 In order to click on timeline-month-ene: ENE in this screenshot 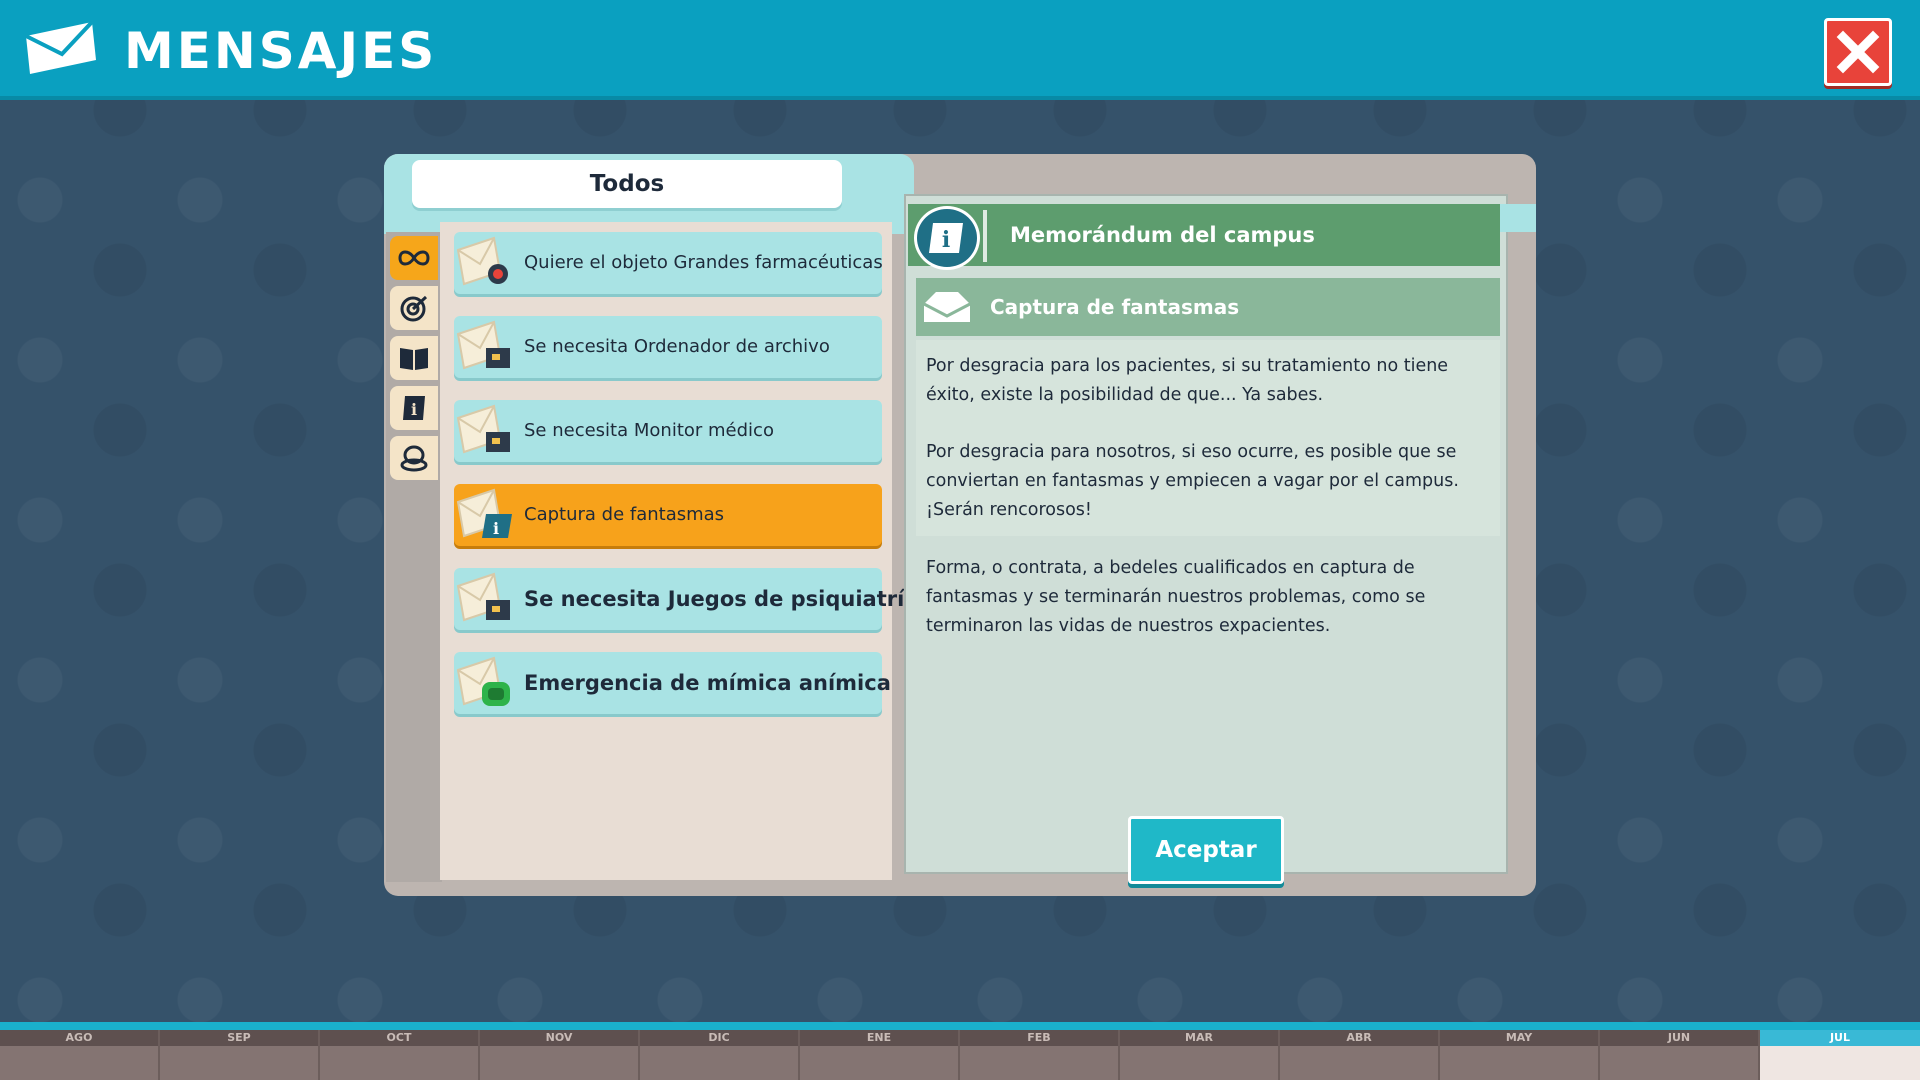, I will do `click(879, 1038)`.